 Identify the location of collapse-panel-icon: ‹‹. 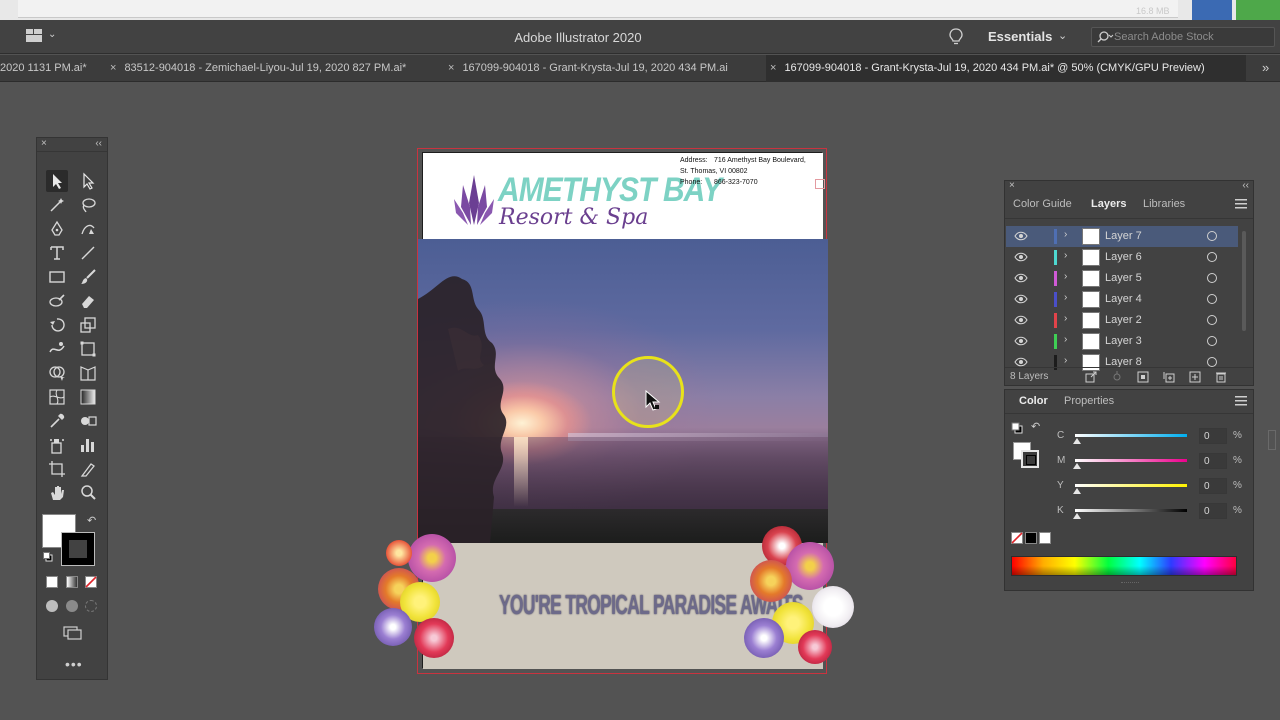
(98, 143).